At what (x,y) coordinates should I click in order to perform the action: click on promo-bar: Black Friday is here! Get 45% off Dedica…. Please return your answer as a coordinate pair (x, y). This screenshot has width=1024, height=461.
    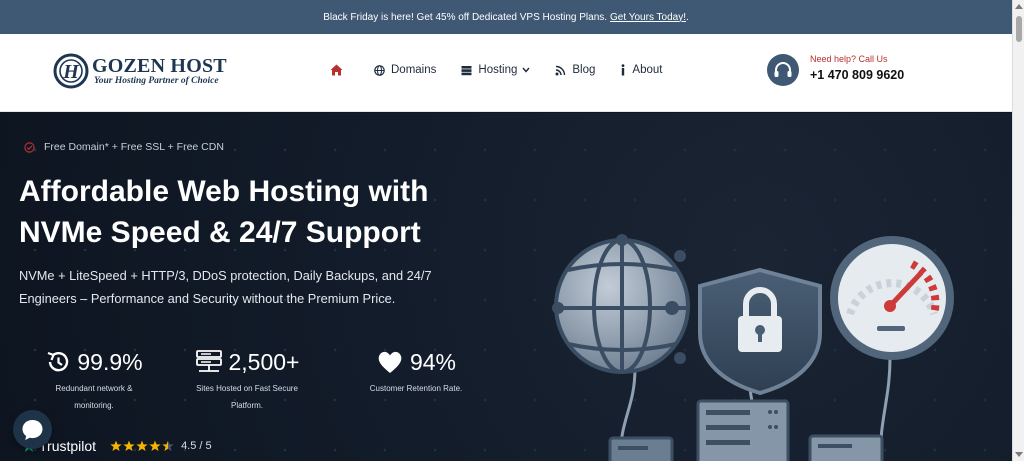
    Looking at the image, I should click on (506, 17).